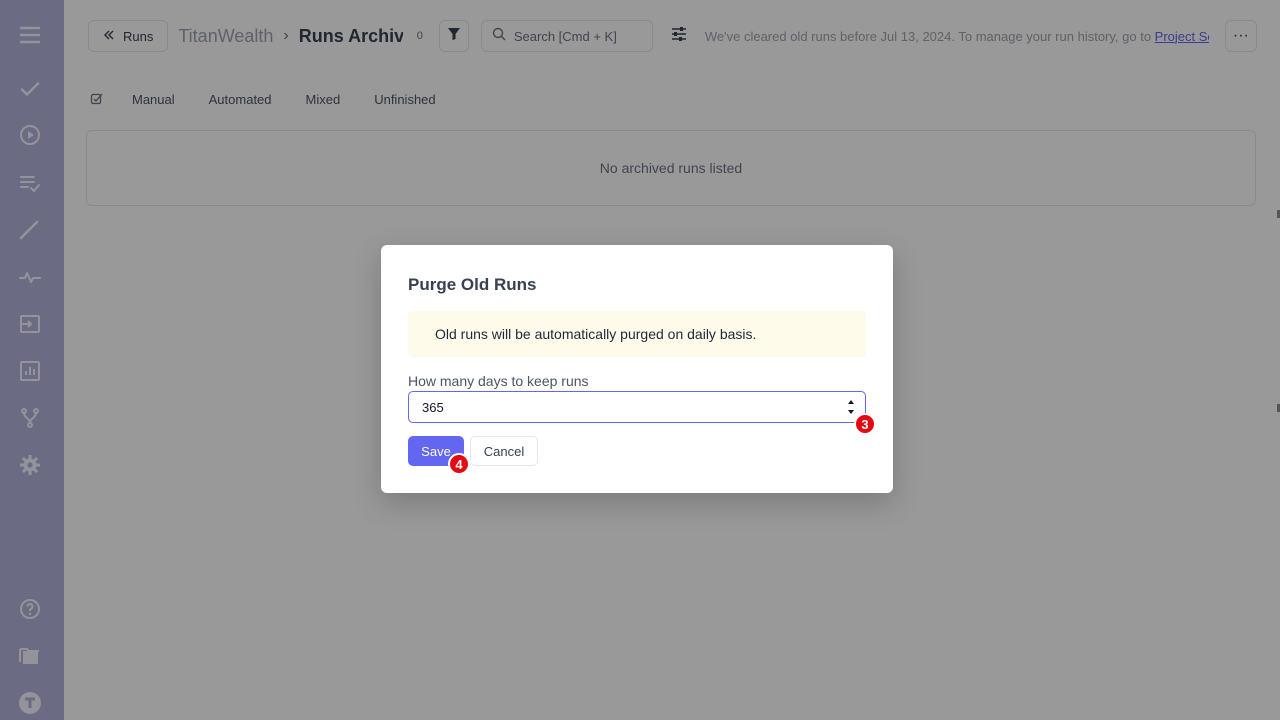 The image size is (1280, 720). What do you see at coordinates (850, 402) in the screenshot?
I see `stepper-up-icon` at bounding box center [850, 402].